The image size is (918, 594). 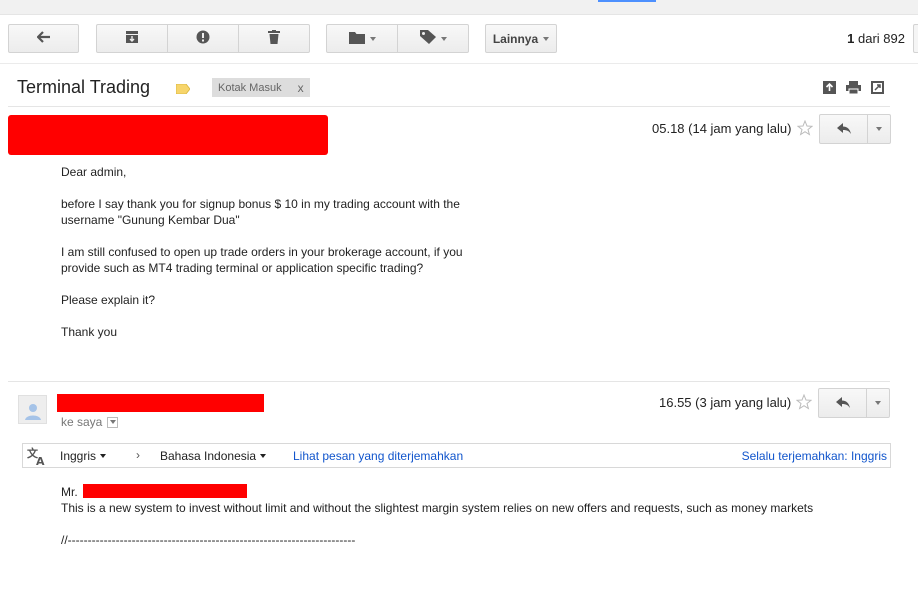 I want to click on source-language-label: Inggris, so click(x=78, y=456).